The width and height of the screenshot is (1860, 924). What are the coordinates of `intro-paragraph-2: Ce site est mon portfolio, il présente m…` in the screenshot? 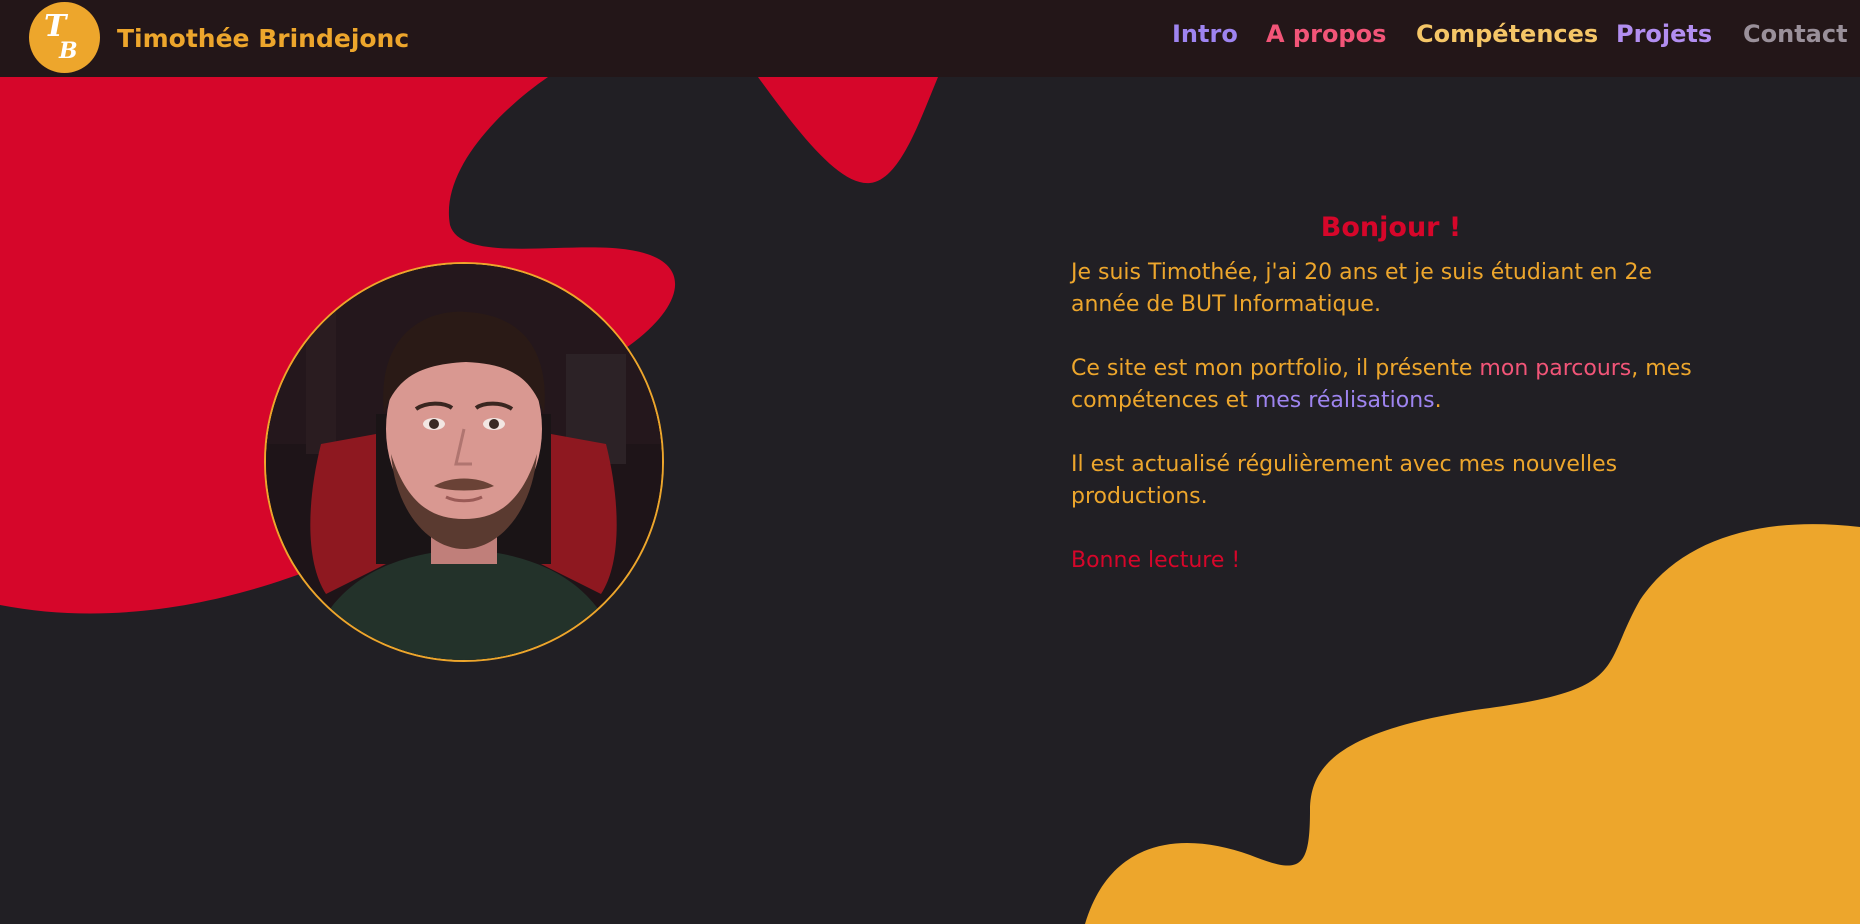 It's located at (1391, 385).